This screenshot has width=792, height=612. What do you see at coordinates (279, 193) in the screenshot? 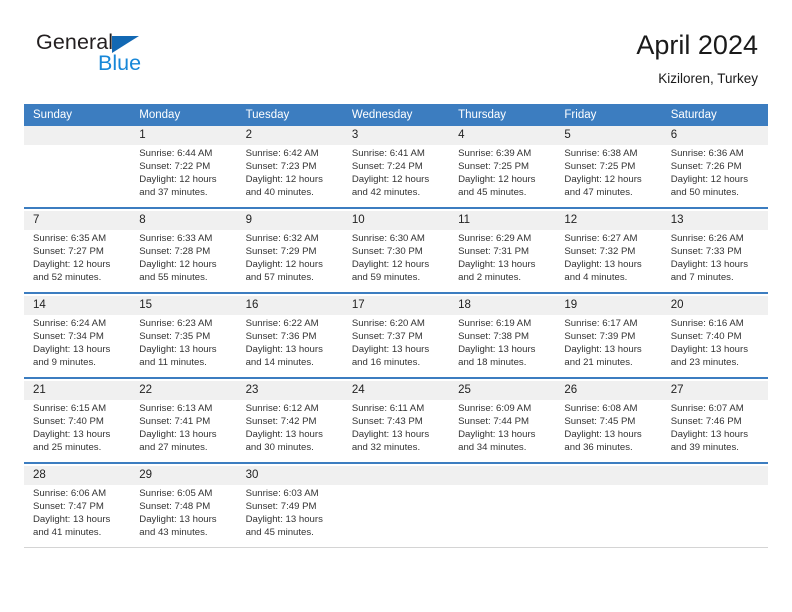
I see `daylight-text-line2: and 40 minutes.` at bounding box center [279, 193].